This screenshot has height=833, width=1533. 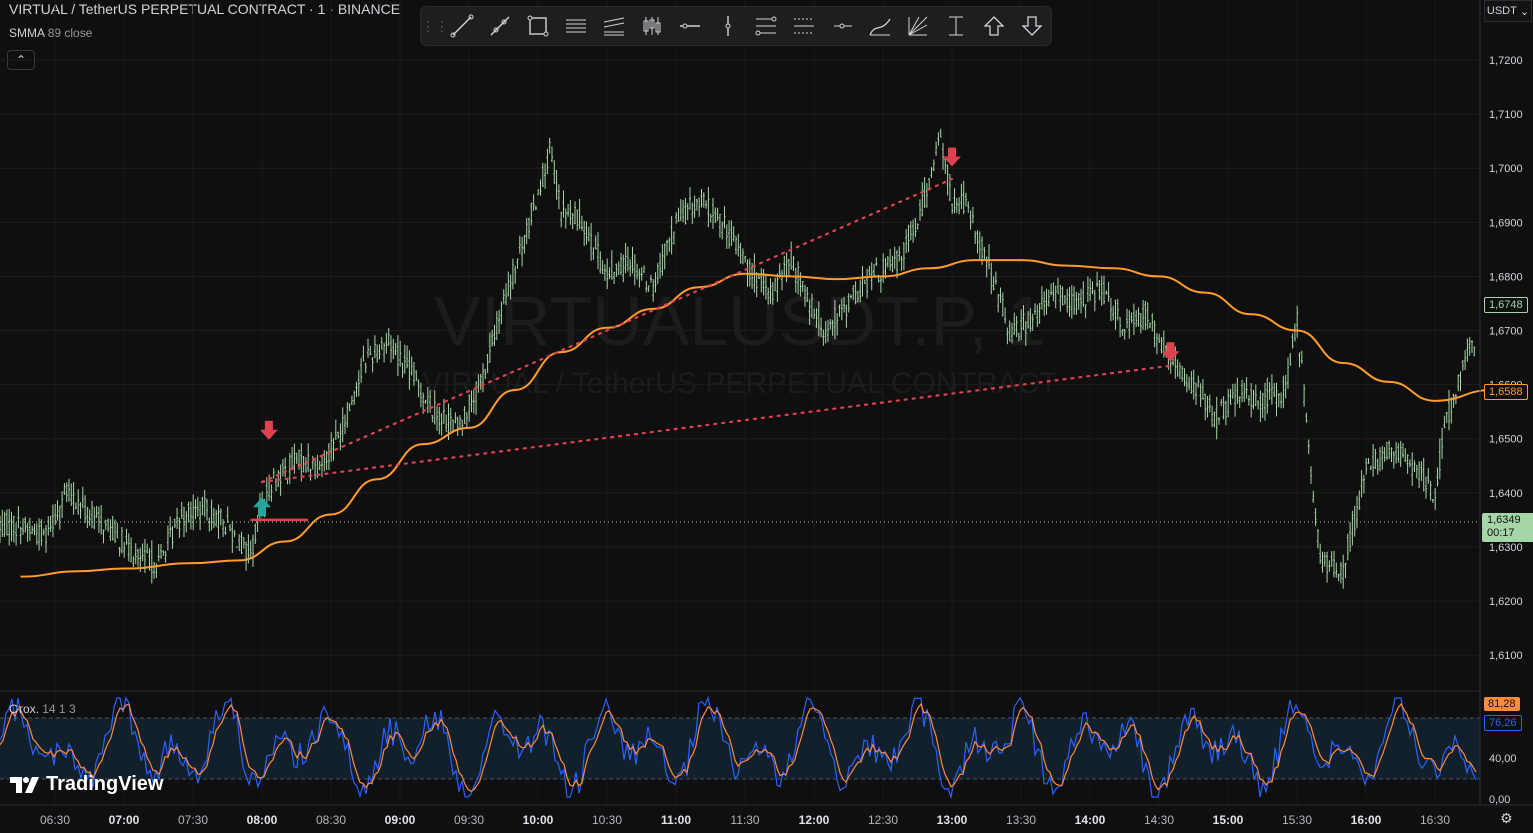 I want to click on horizontal-line-tool, so click(x=690, y=26).